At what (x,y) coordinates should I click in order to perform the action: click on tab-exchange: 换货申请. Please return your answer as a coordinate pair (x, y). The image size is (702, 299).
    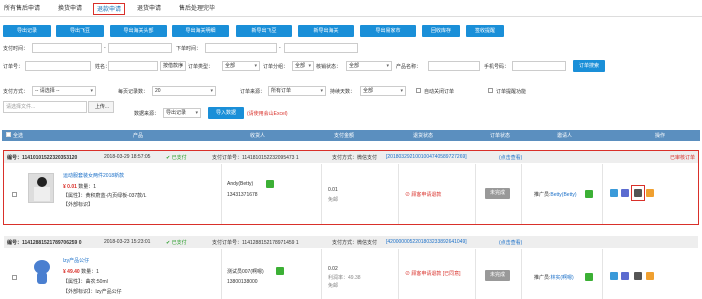
    Looking at the image, I should click on (70, 9).